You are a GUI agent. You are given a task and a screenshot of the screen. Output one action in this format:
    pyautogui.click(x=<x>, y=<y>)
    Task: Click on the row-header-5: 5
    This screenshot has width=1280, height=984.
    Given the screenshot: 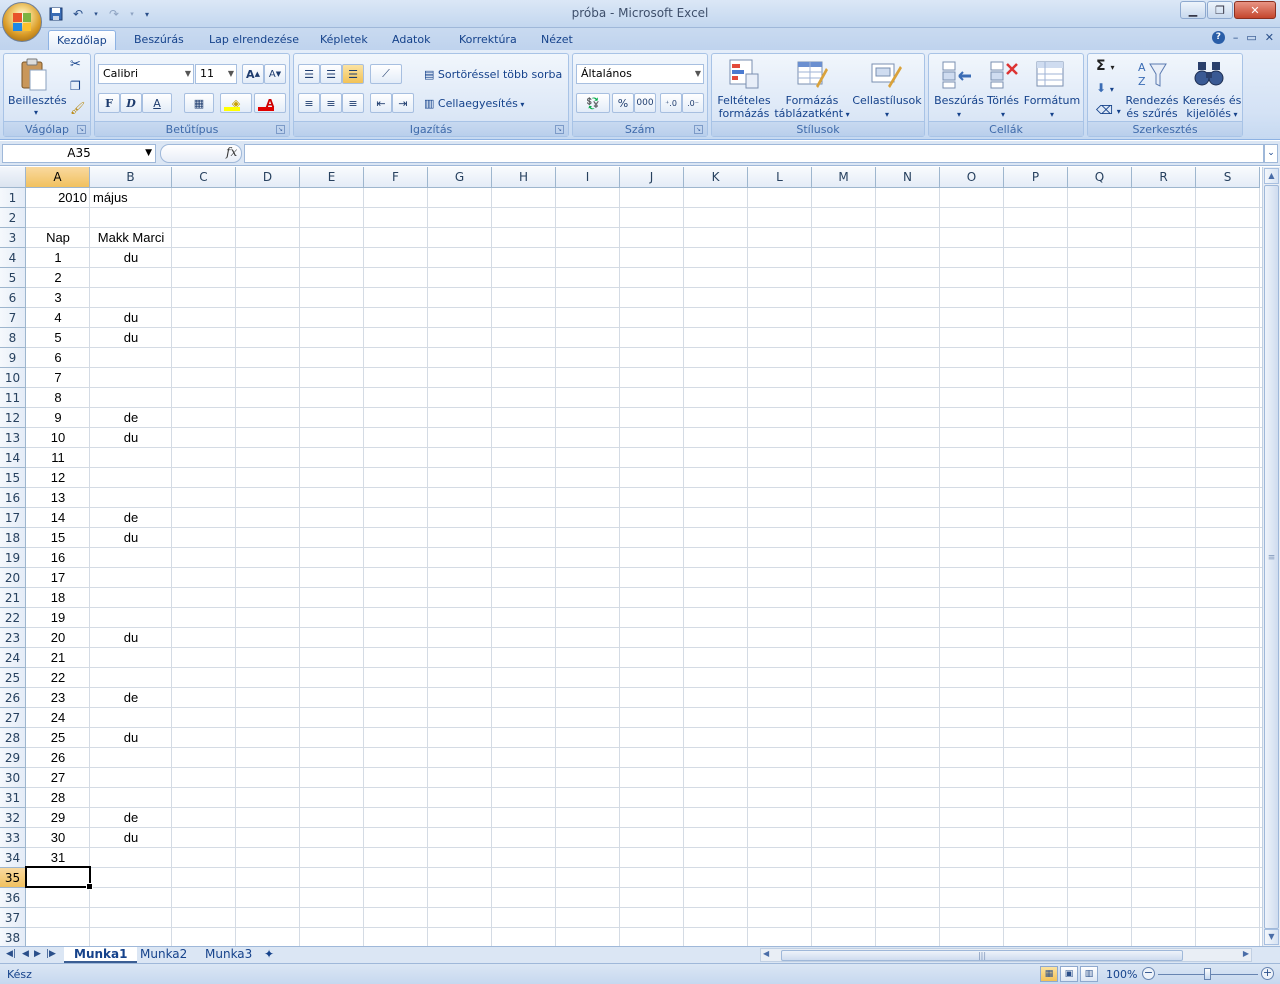 What is the action you would take?
    pyautogui.click(x=13, y=278)
    